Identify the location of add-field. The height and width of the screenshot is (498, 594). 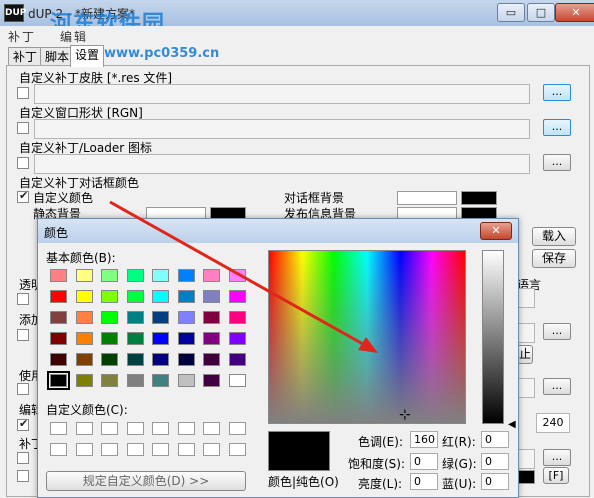
(526, 333).